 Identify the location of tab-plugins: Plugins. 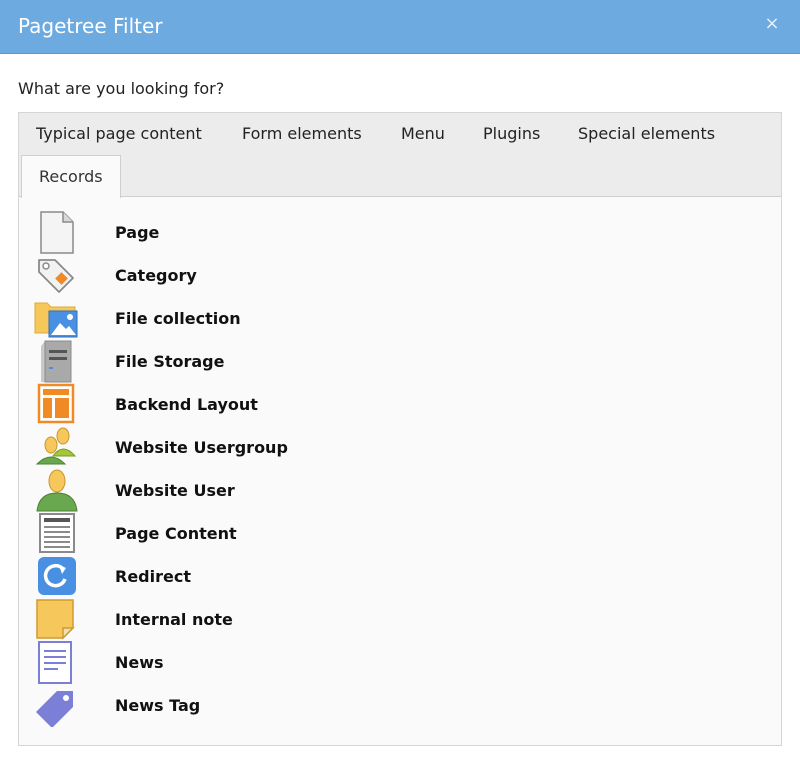
(511, 134).